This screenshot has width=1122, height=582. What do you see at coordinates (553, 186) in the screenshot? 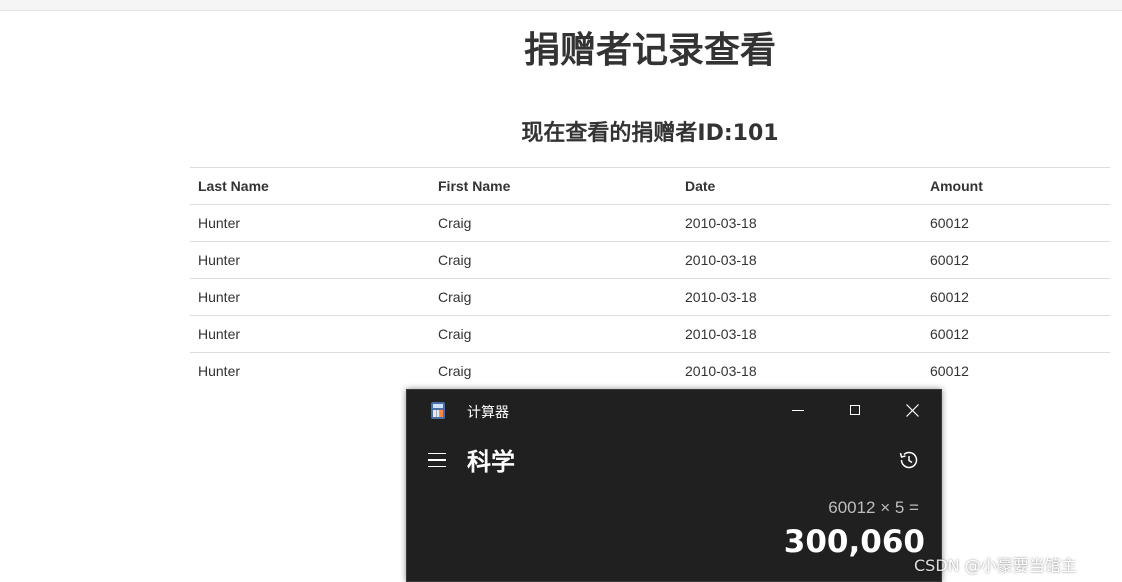
I see `column-header-first-name: First Name` at bounding box center [553, 186].